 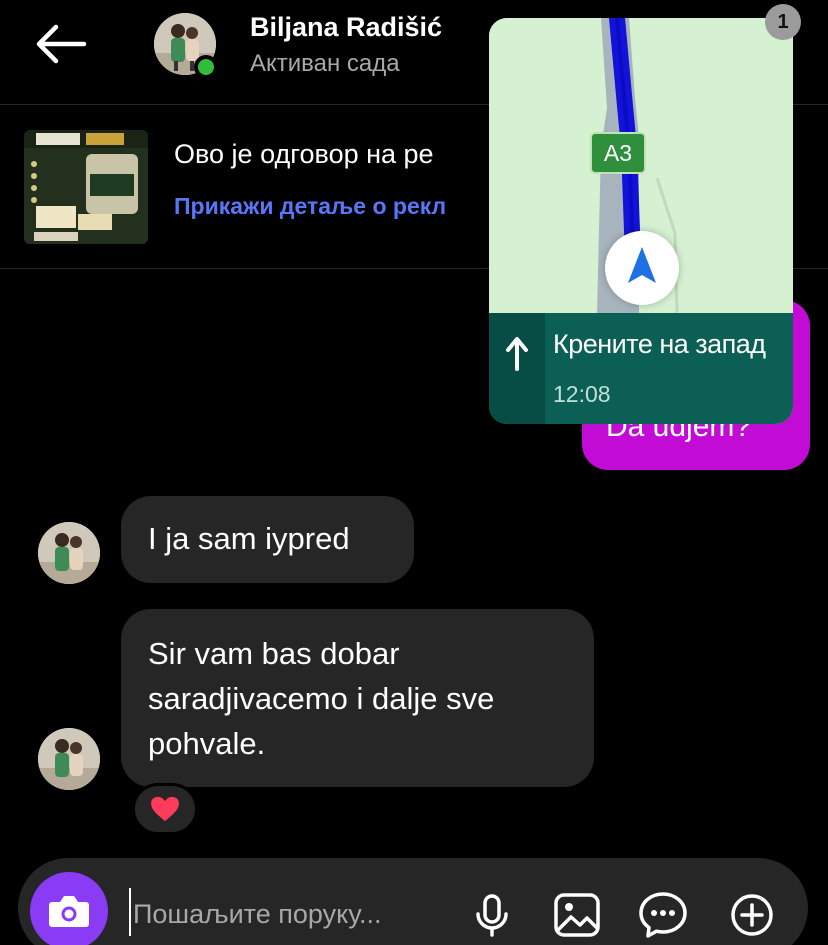 What do you see at coordinates (346, 27) in the screenshot?
I see `contact-name: Biljana Radišić` at bounding box center [346, 27].